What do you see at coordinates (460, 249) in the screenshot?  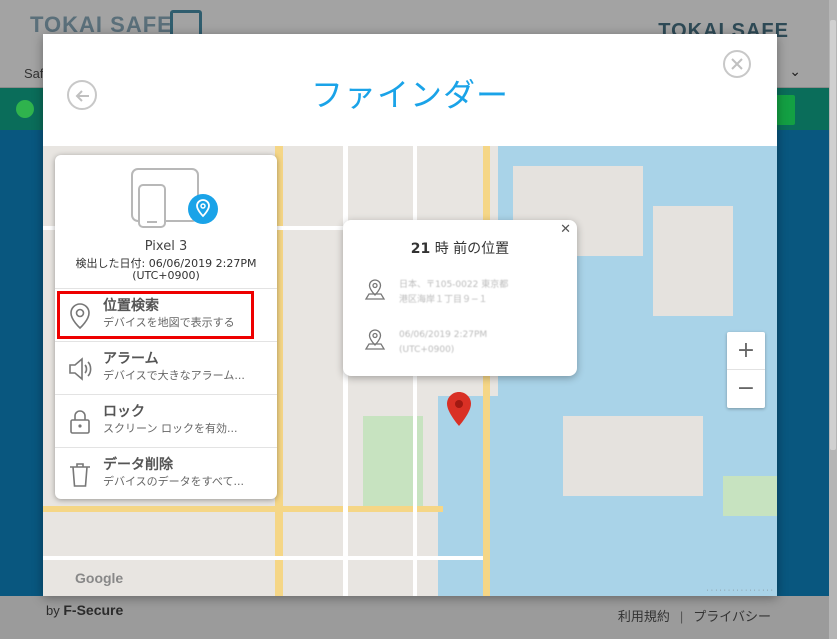 I see `location-popup-title: 21 時 前の位置` at bounding box center [460, 249].